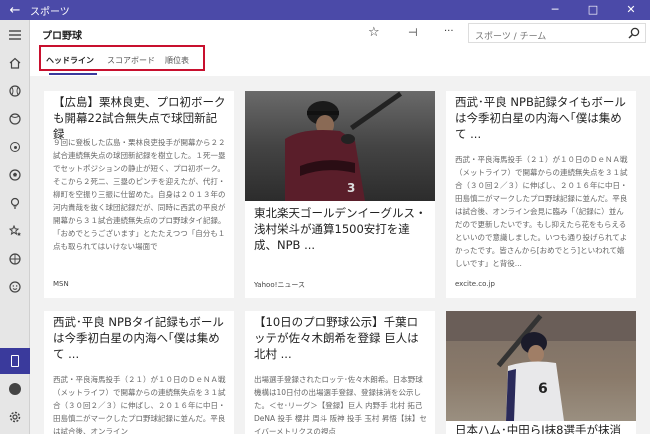 The image size is (650, 434). I want to click on jersey-number: 6, so click(543, 389).